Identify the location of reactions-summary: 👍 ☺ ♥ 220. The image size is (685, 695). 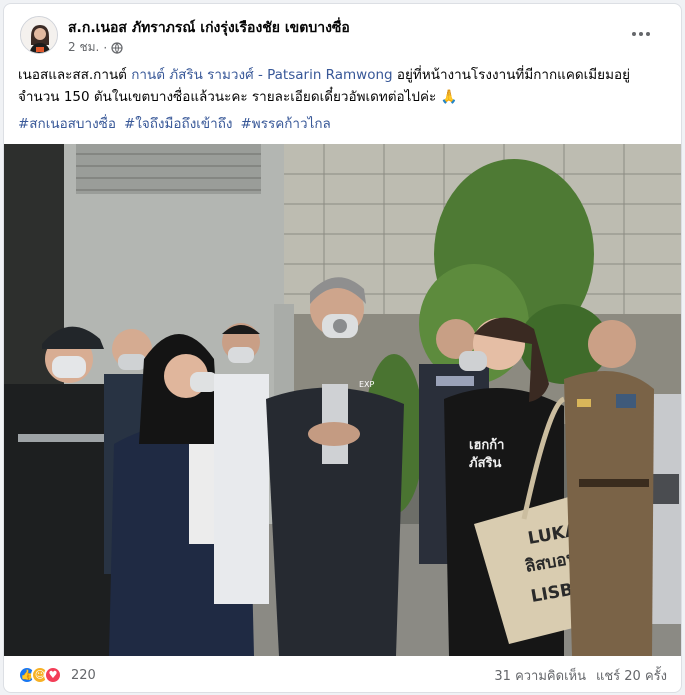
(57, 675).